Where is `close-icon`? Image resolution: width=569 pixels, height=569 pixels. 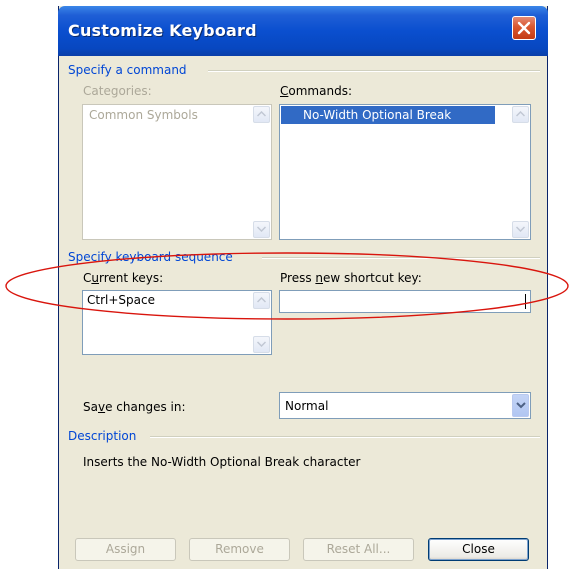 close-icon is located at coordinates (524, 28).